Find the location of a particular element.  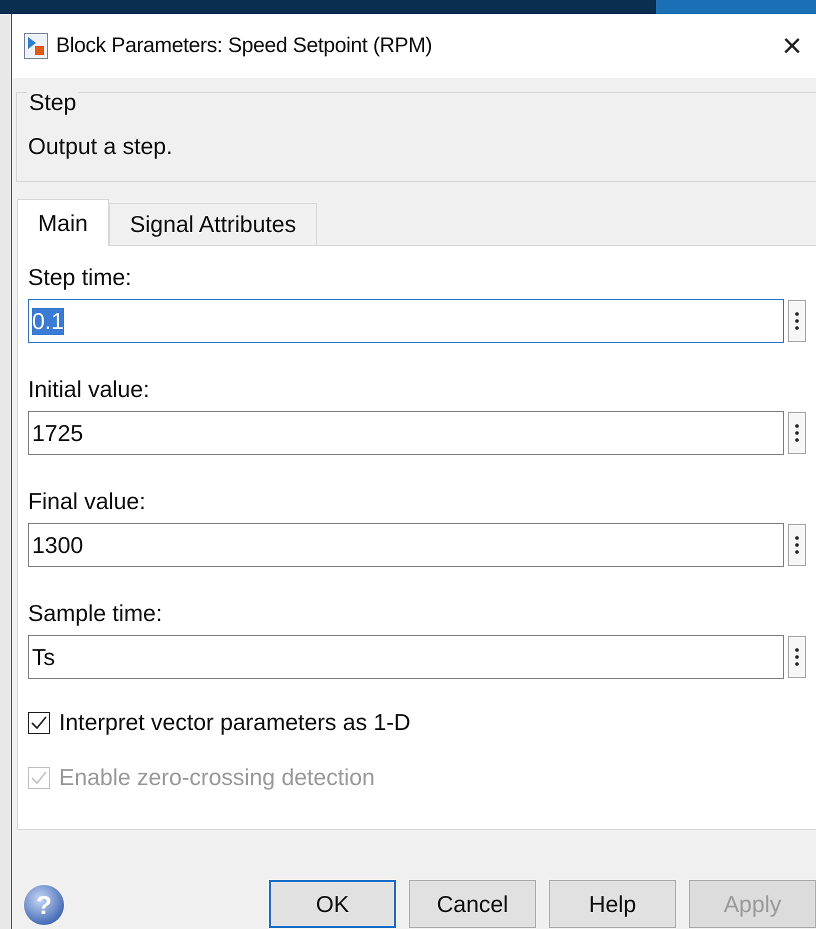

block-icon is located at coordinates (36, 46).